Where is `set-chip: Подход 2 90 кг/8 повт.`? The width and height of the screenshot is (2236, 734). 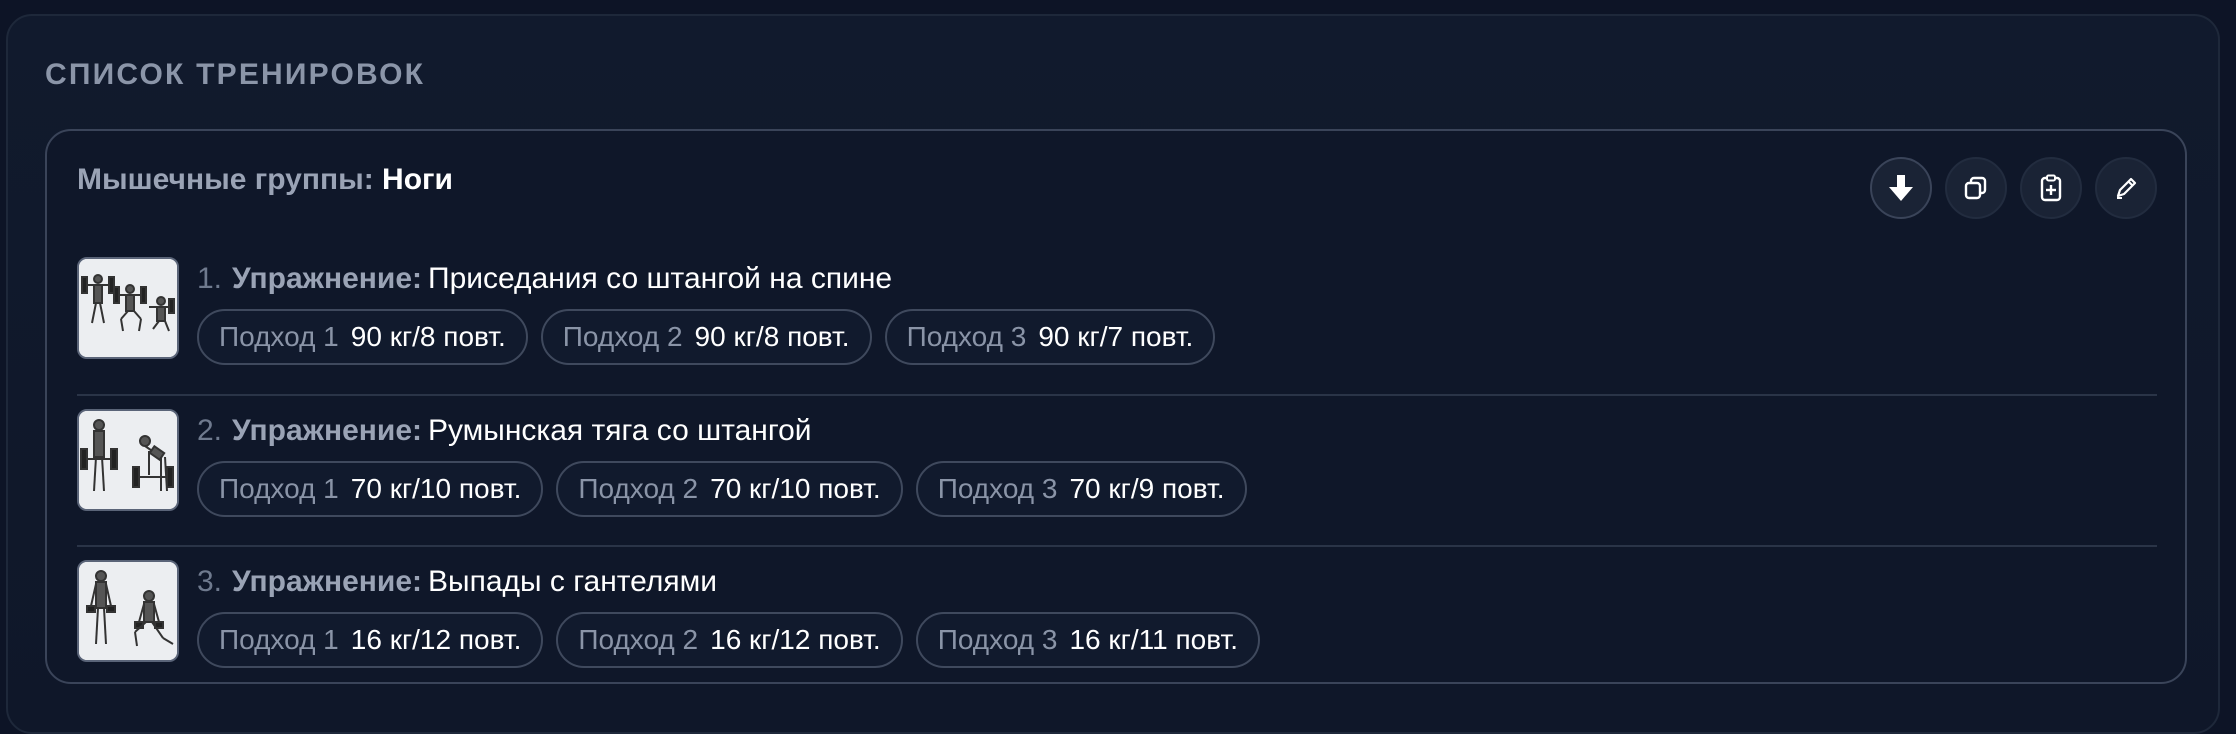 set-chip: Подход 2 90 кг/8 повт. is located at coordinates (706, 337).